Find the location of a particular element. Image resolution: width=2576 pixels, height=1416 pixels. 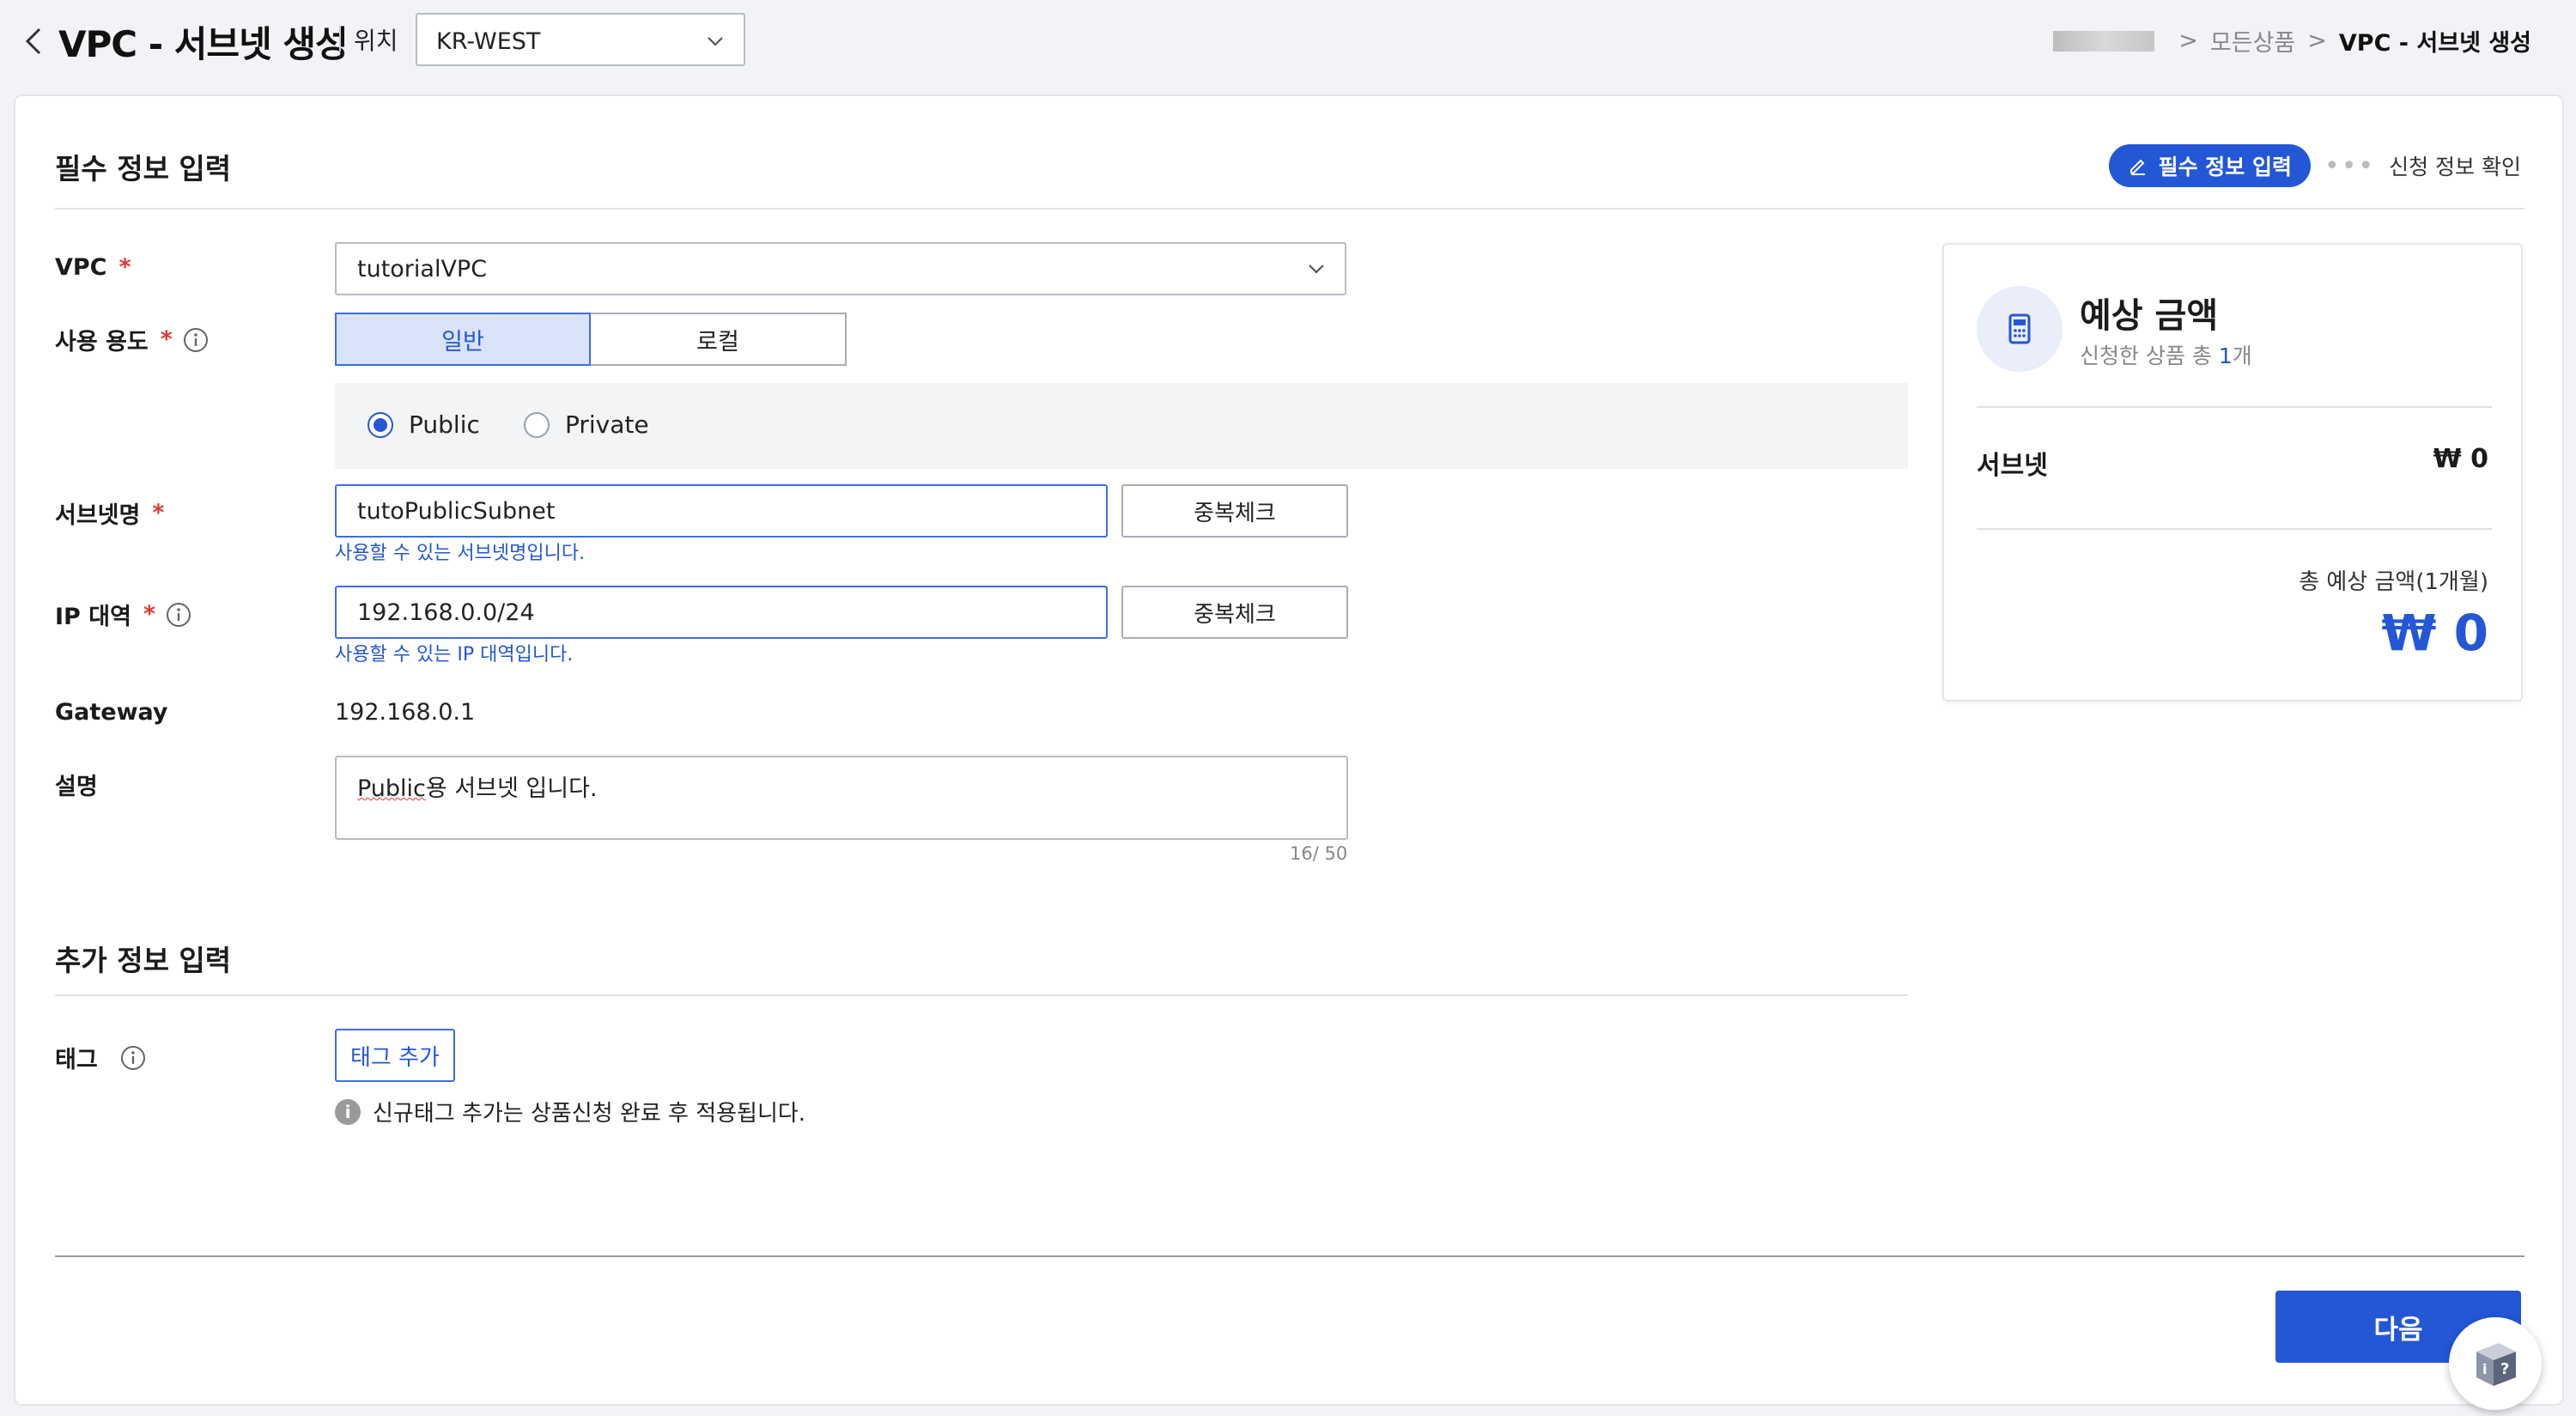

additional-section-title: 추가 정보 입력 is located at coordinates (143, 960).